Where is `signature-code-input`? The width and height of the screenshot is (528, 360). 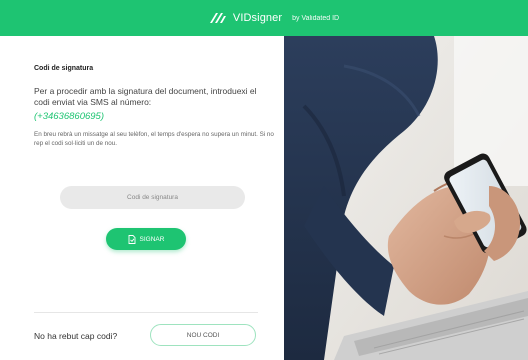
signature-code-input is located at coordinates (152, 197).